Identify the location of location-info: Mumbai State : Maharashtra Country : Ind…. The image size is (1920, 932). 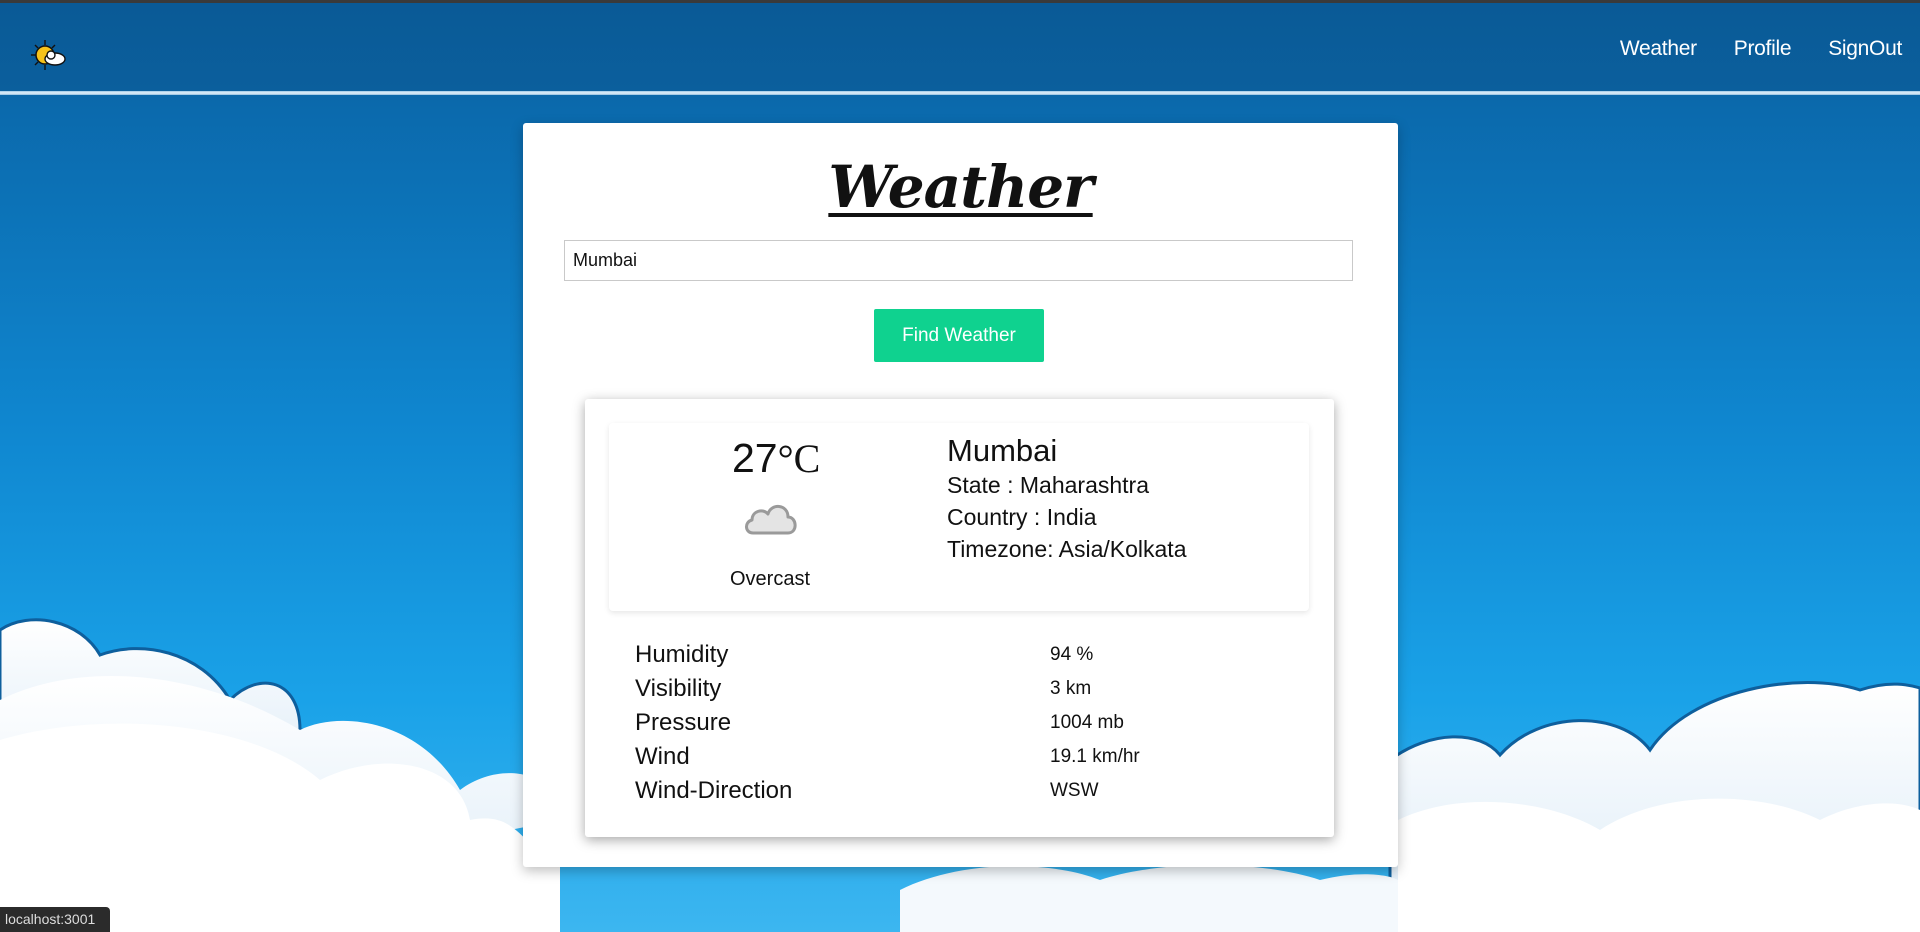
(1067, 499).